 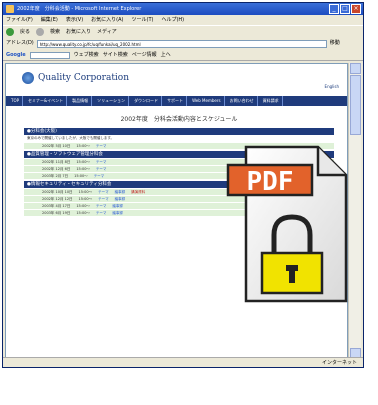 What do you see at coordinates (28, 78) in the screenshot?
I see `globe-icon` at bounding box center [28, 78].